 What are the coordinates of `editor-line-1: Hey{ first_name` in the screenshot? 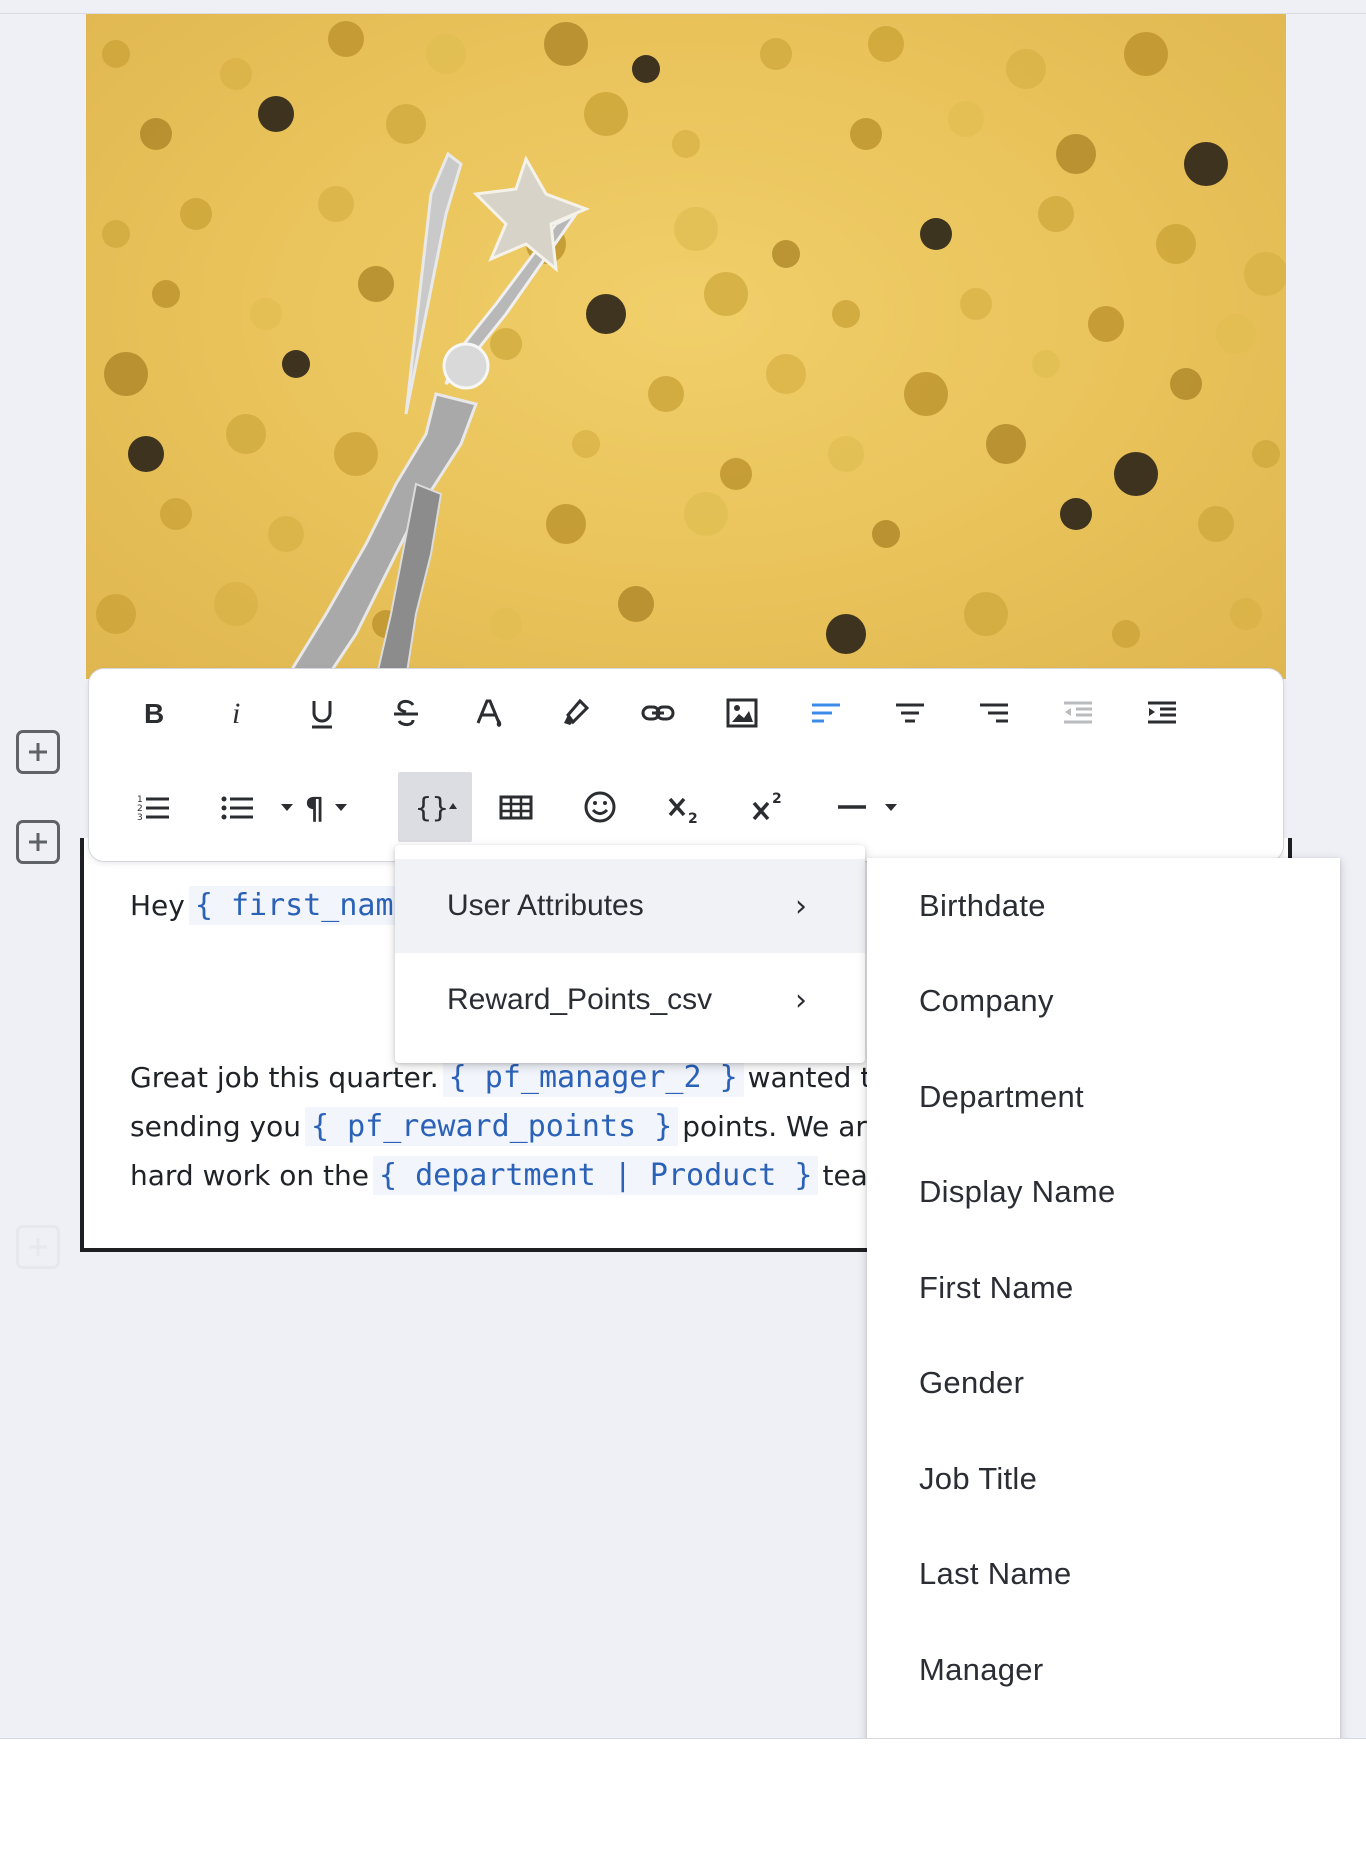 It's located at (276, 905).